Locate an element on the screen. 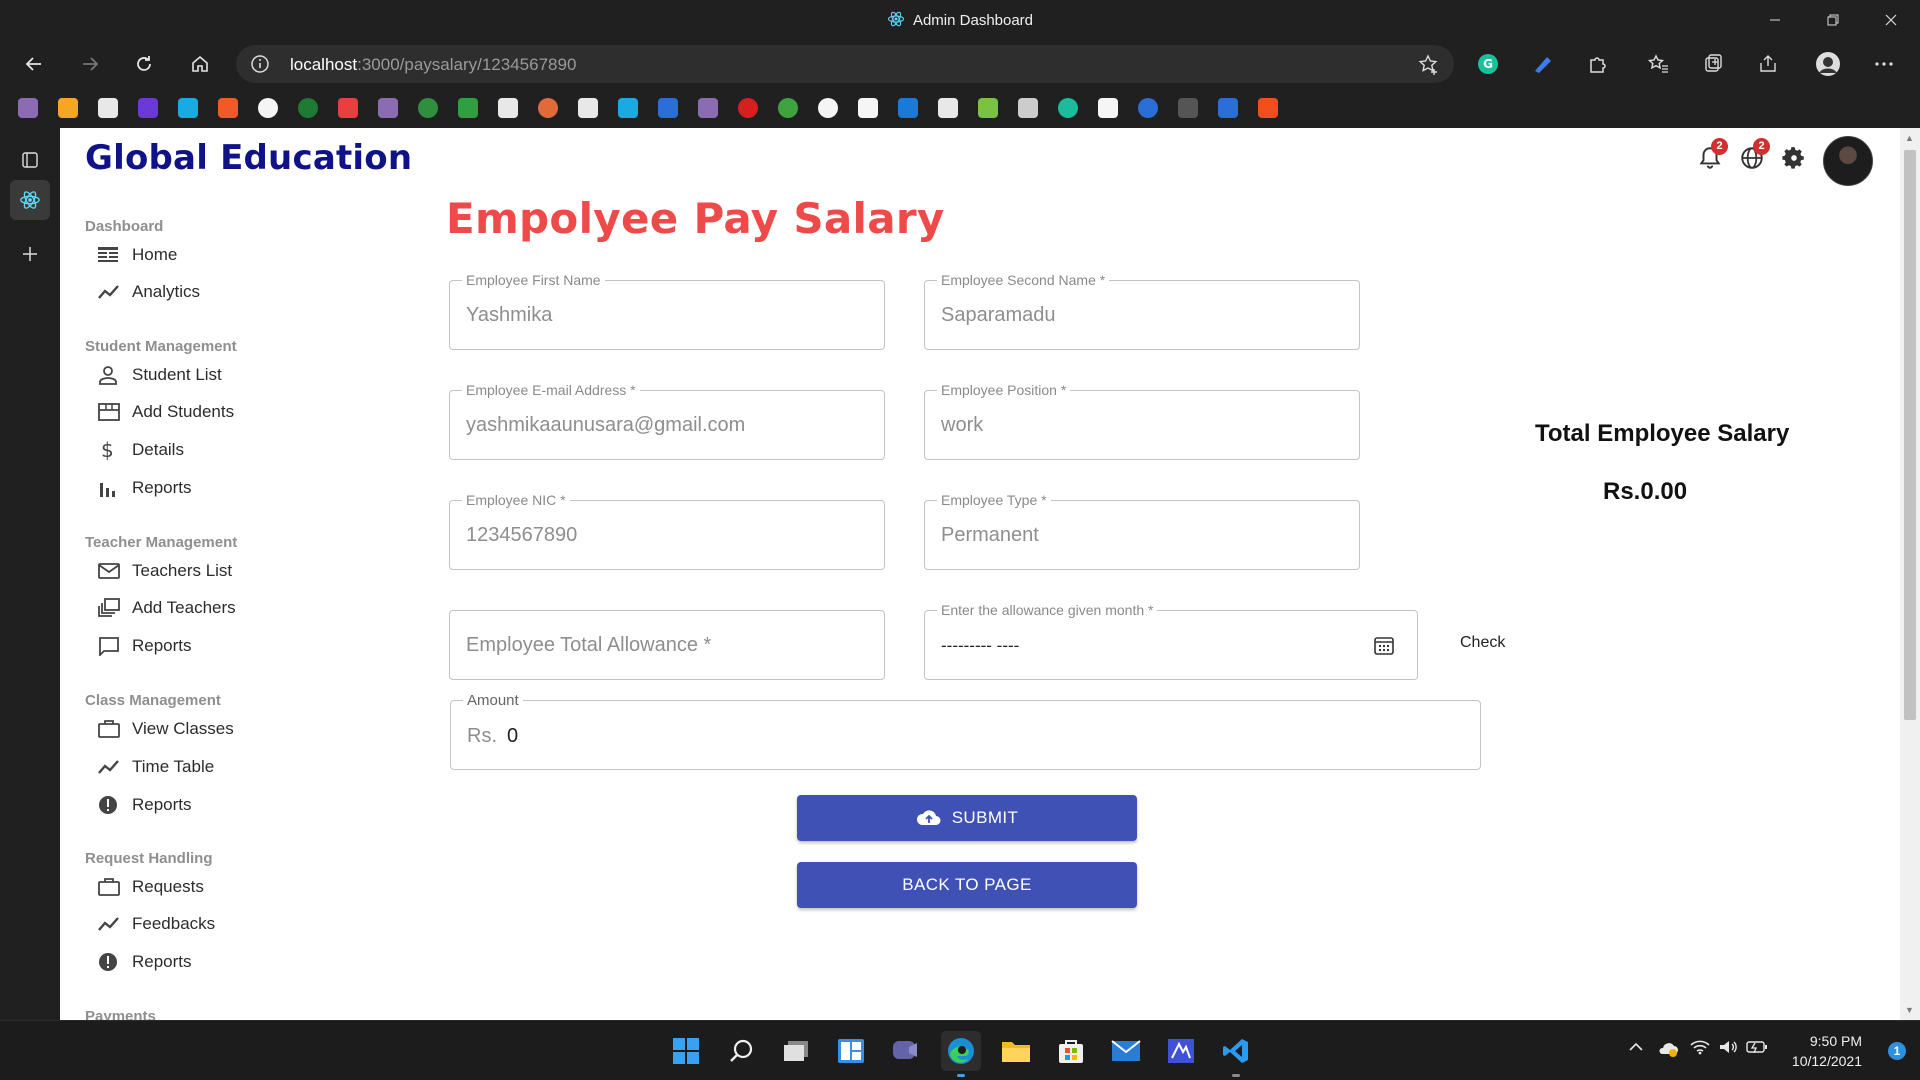 The height and width of the screenshot is (1080, 1920). amount-field: Amount Rs. 0 is located at coordinates (965, 731).